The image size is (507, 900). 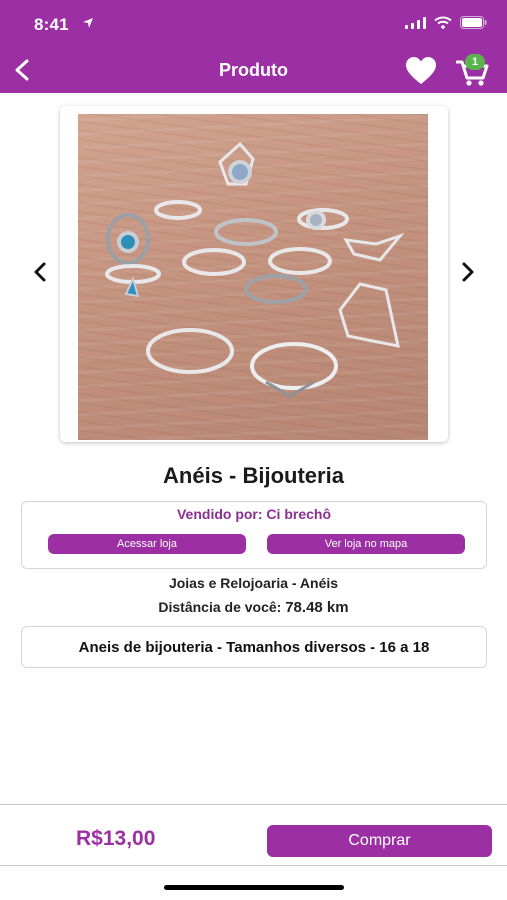 What do you see at coordinates (443, 22) in the screenshot?
I see `wifi-icon` at bounding box center [443, 22].